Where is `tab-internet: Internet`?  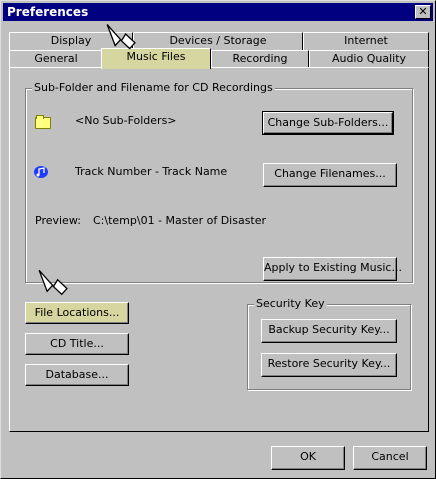
tab-internet: Internet is located at coordinates (366, 41).